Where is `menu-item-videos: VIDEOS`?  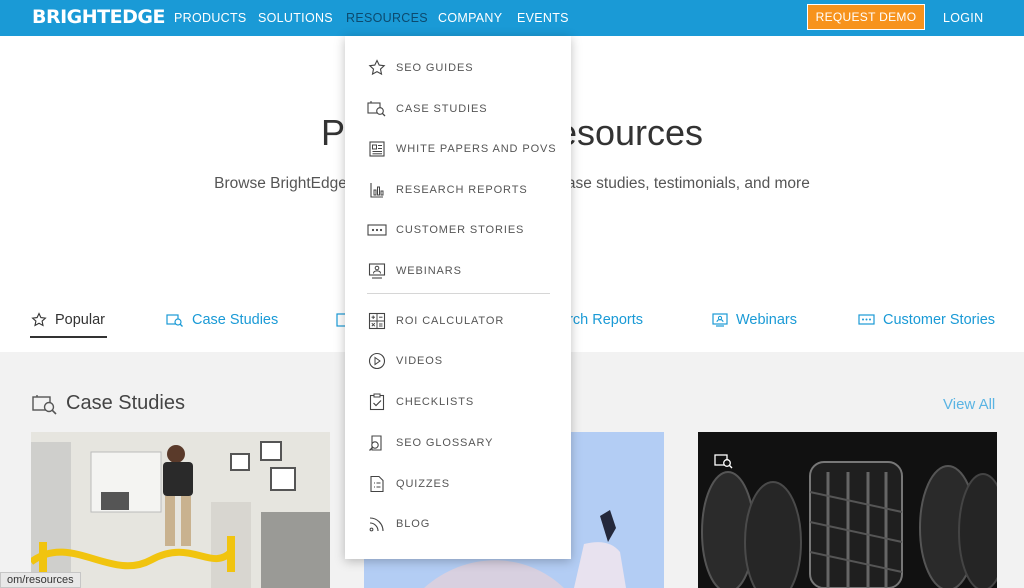 menu-item-videos: VIDEOS is located at coordinates (458, 361).